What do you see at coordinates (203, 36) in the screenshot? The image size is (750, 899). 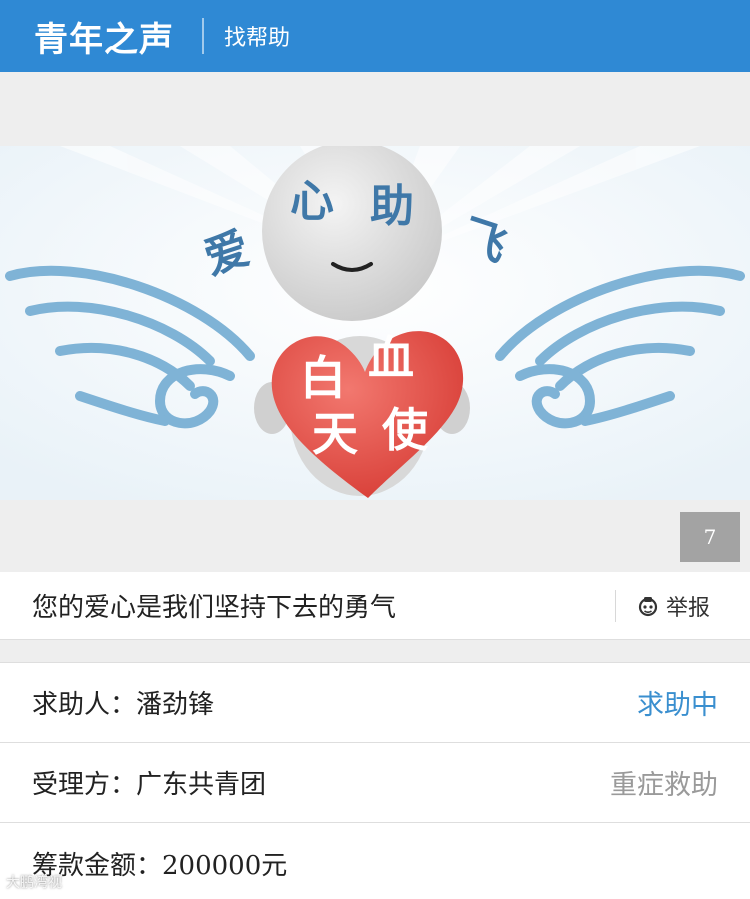 I see `header-divider` at bounding box center [203, 36].